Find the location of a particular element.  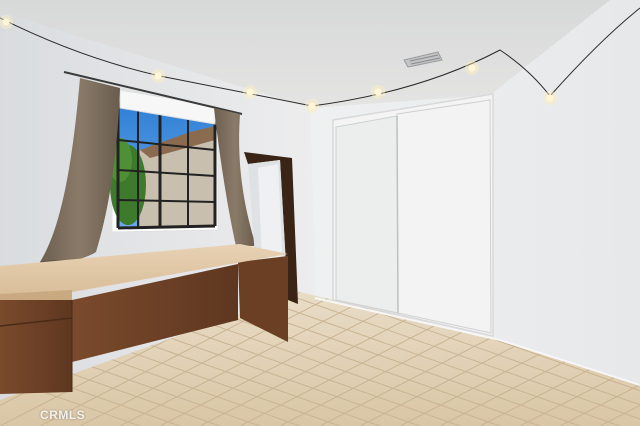

closet-door-left is located at coordinates (367, 214).